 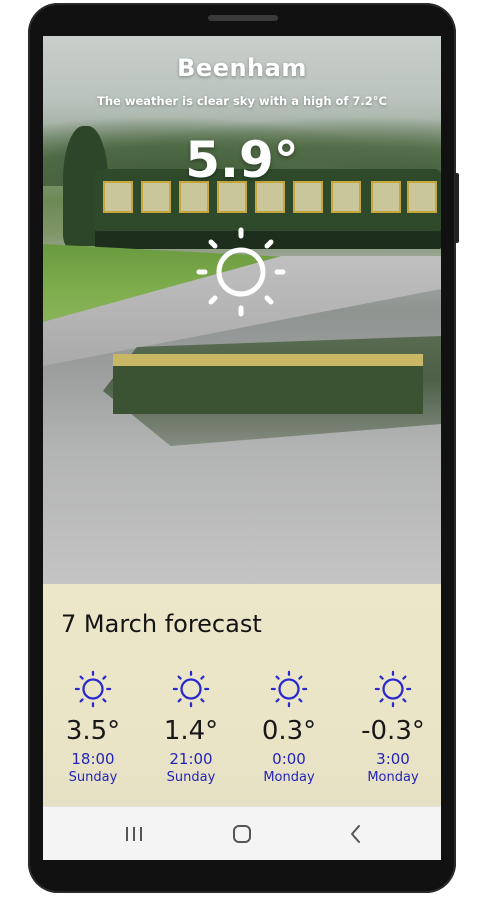 I want to click on forecast-time: 3:00, so click(x=393, y=759).